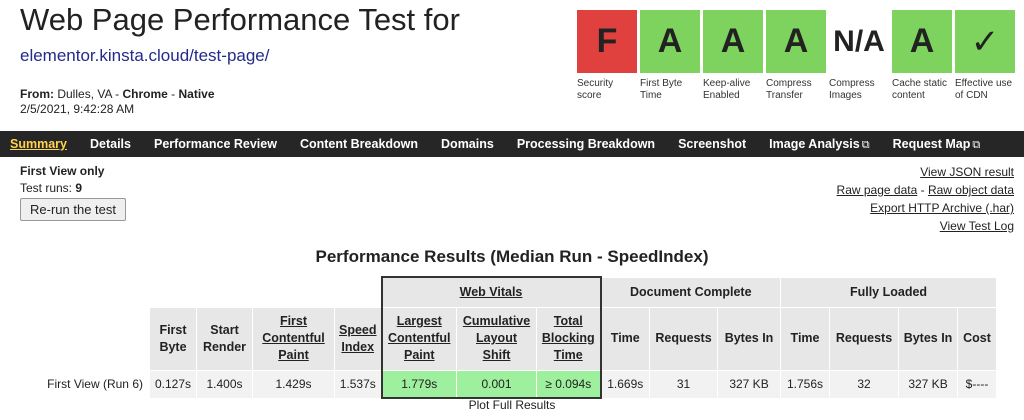 This screenshot has width=1024, height=420. Describe the element at coordinates (586, 144) in the screenshot. I see `tab-processing-breakdown: Processing Breakdown` at that location.